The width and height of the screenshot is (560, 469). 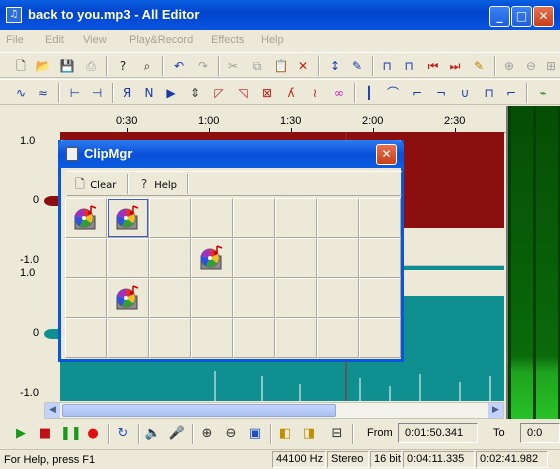 What do you see at coordinates (231, 154) in the screenshot?
I see `dialog-title-bar: ClipMgr ✕` at bounding box center [231, 154].